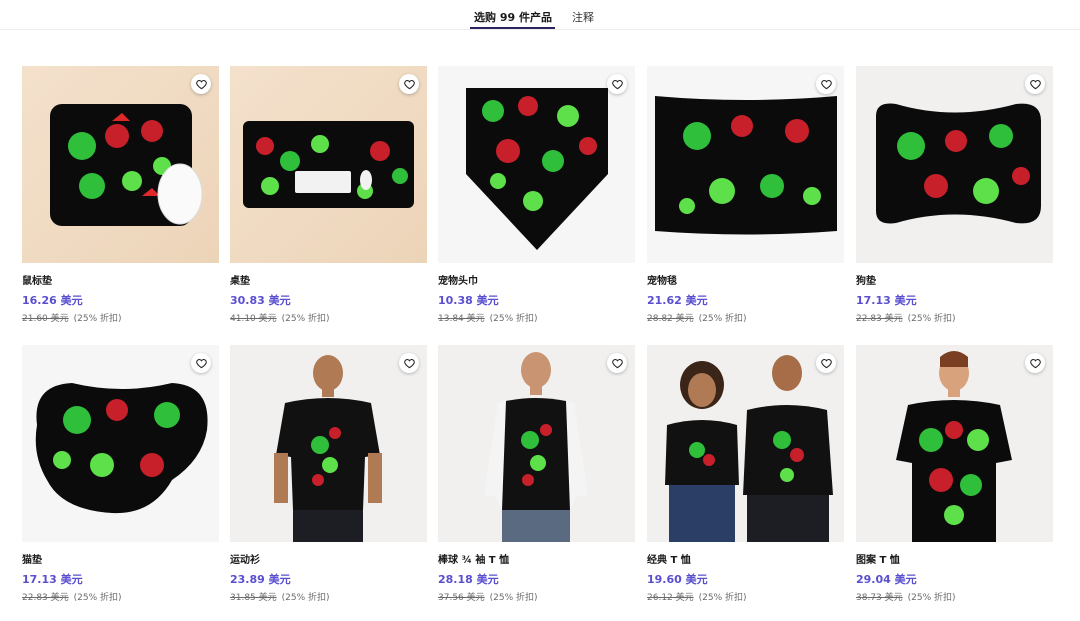 The height and width of the screenshot is (621, 1080). What do you see at coordinates (879, 598) in the screenshot?
I see `original-price: 38.73 美元` at bounding box center [879, 598].